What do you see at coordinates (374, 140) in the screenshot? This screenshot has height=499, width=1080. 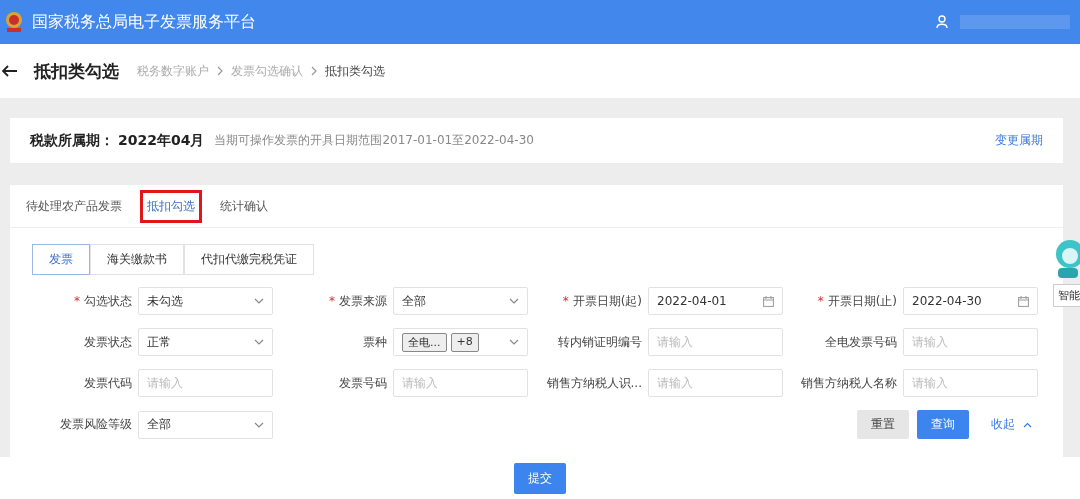 I see `period-hint: 当期可操作发票的开具日期范围2017-01-01至2022-04-30` at bounding box center [374, 140].